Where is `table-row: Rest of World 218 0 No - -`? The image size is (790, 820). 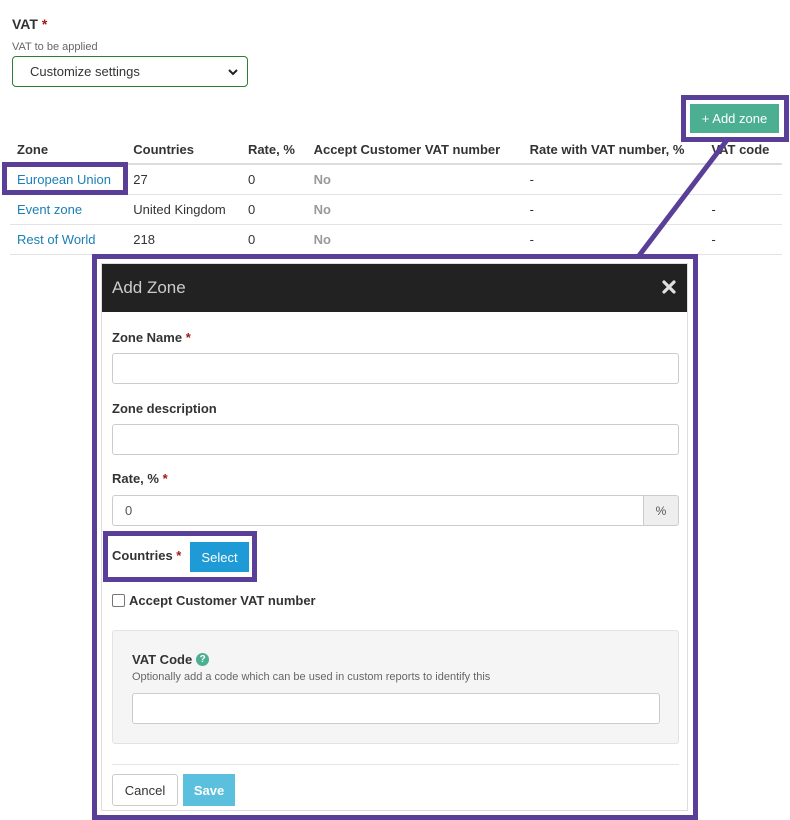 table-row: Rest of World 218 0 No - - is located at coordinates (396, 239).